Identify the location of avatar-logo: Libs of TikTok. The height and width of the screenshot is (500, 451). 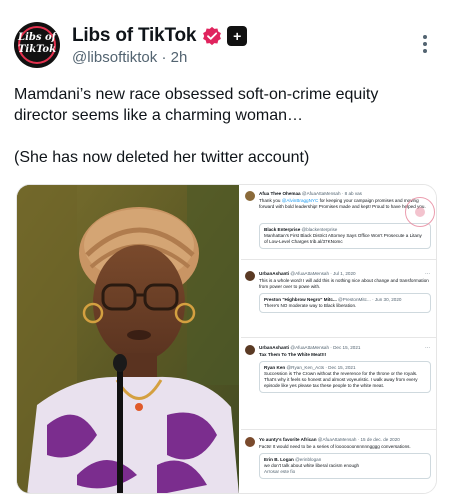
(37, 44).